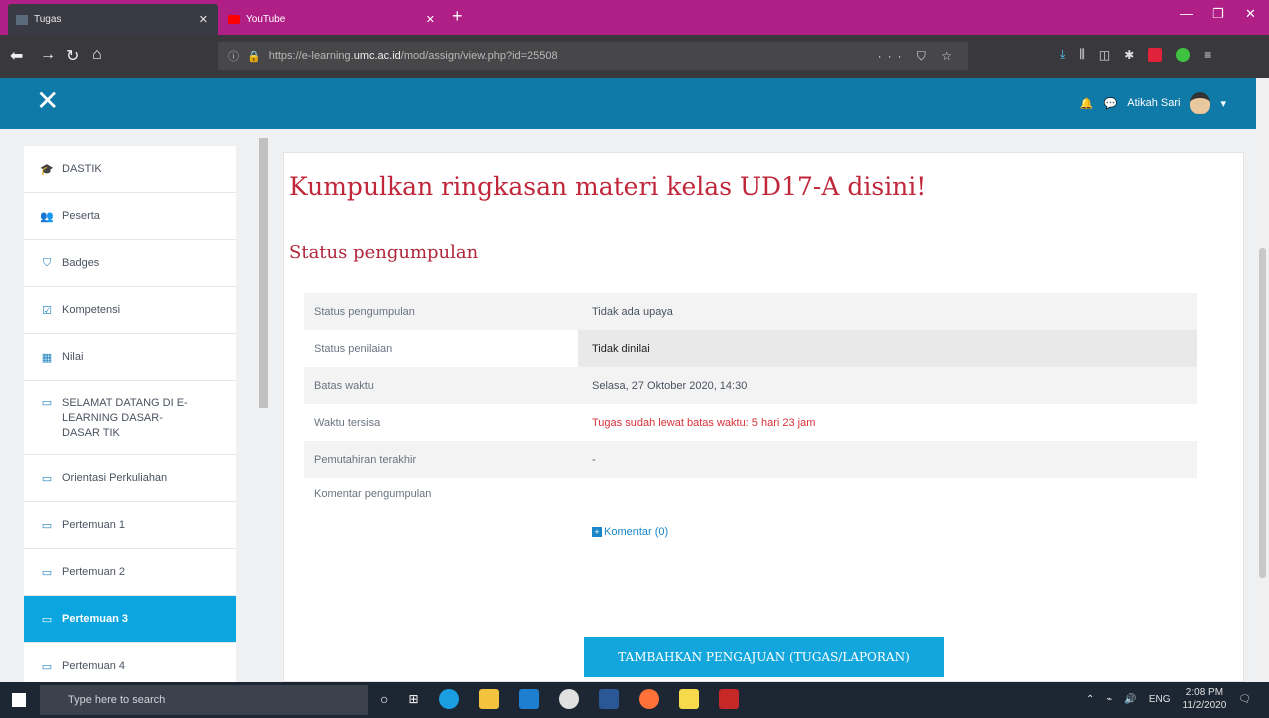 This screenshot has height=718, width=1269. What do you see at coordinates (130, 310) in the screenshot?
I see `sidebar-item-kompetensi: ☑ Kompetensi` at bounding box center [130, 310].